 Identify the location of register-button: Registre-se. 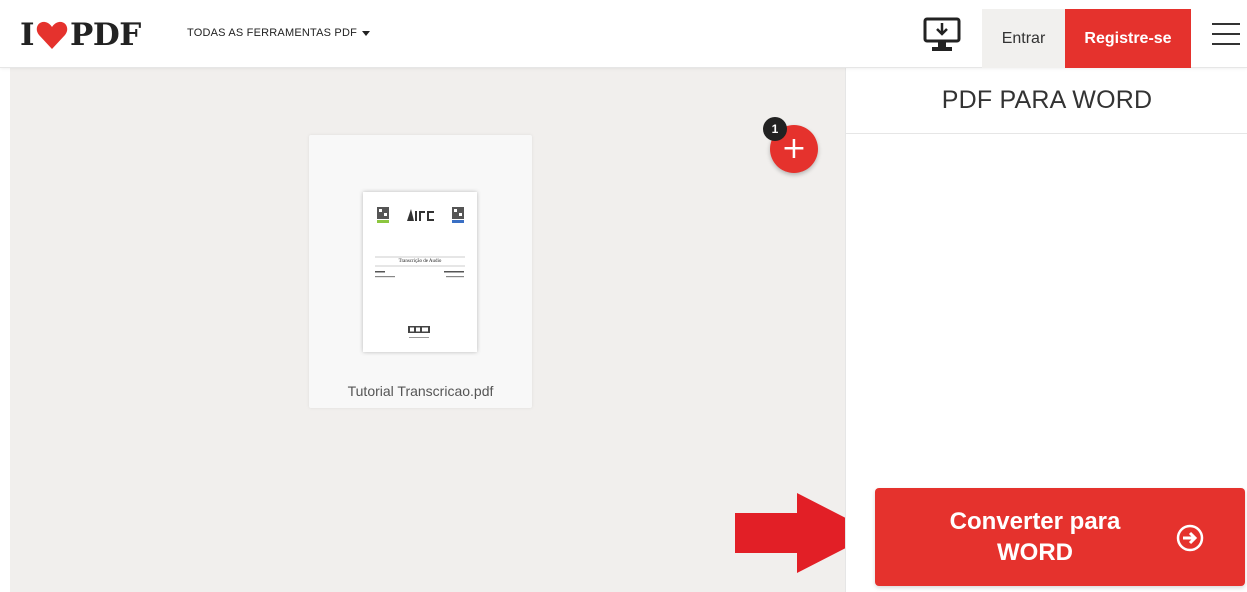
(1128, 38).